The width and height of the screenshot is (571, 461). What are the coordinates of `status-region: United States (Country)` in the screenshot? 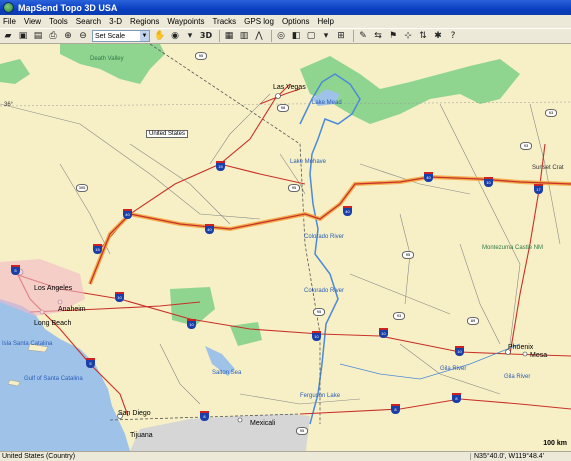 It's located at (39, 456).